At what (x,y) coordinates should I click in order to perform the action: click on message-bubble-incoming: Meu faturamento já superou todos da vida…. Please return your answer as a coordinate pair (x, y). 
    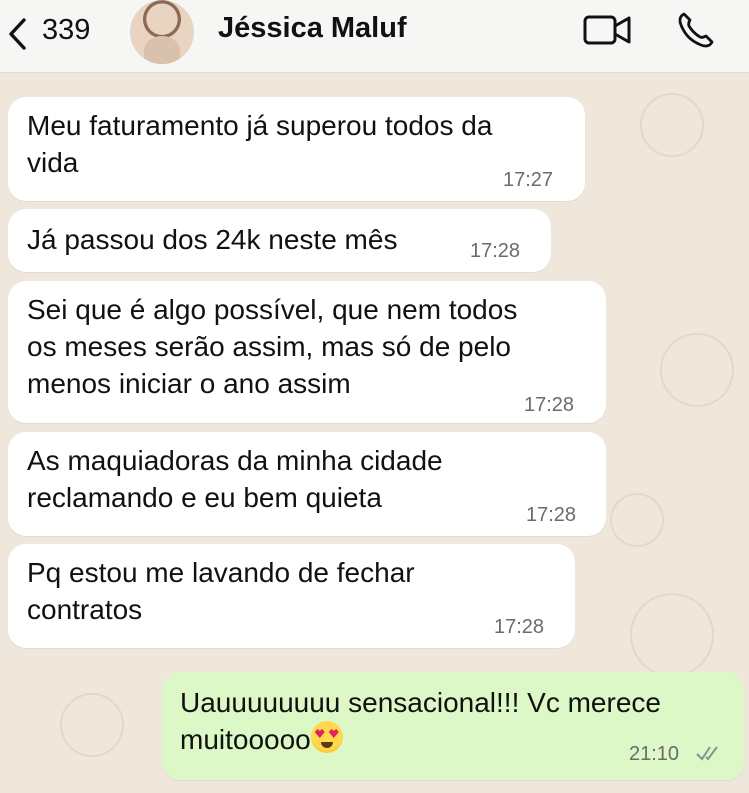
    Looking at the image, I should click on (296, 149).